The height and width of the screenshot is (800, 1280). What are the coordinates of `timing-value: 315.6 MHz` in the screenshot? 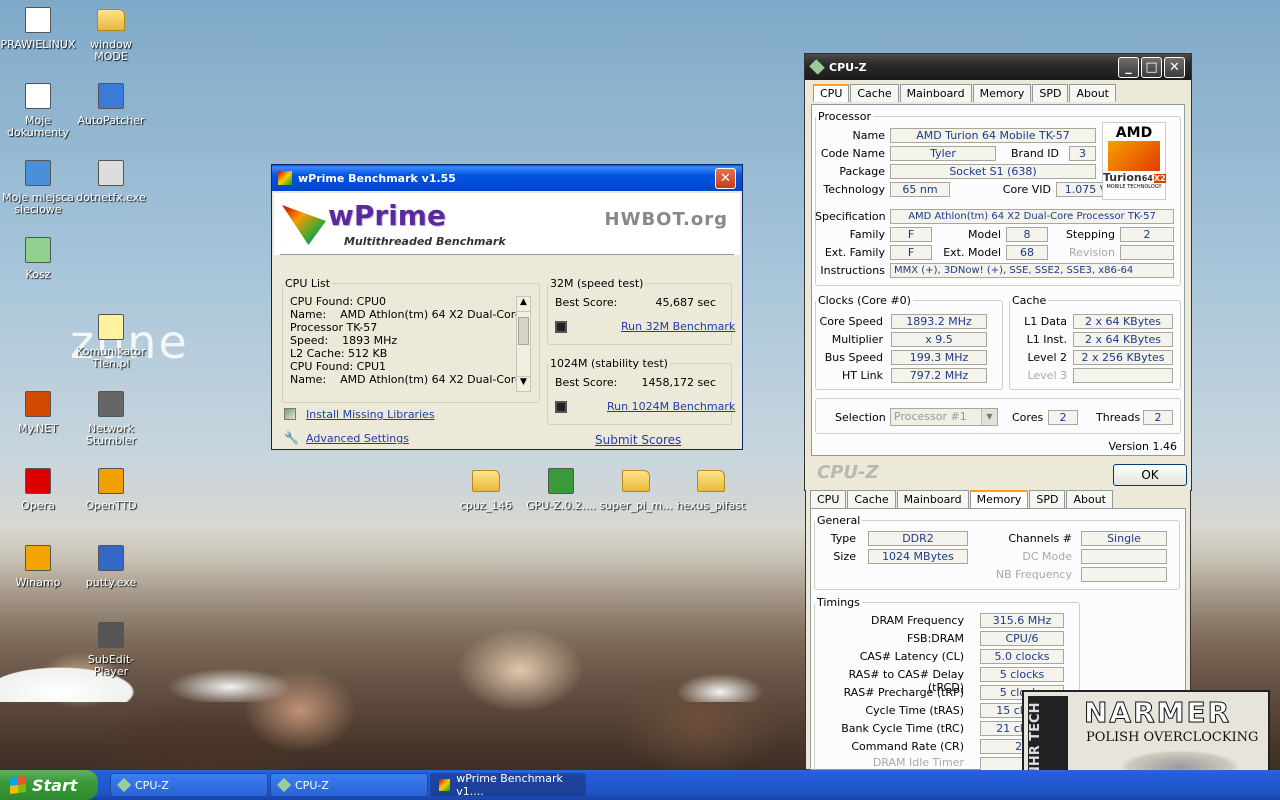 It's located at (1022, 620).